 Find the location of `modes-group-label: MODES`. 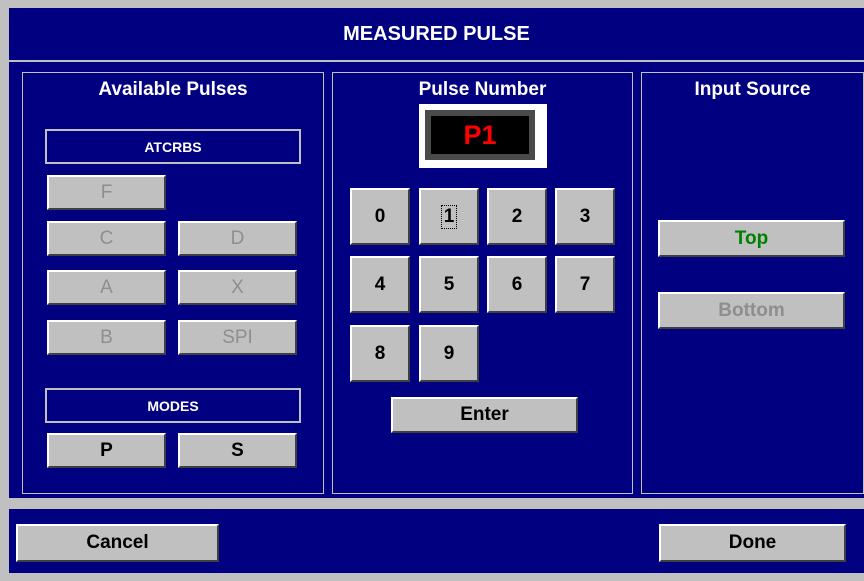

modes-group-label: MODES is located at coordinates (173, 405).